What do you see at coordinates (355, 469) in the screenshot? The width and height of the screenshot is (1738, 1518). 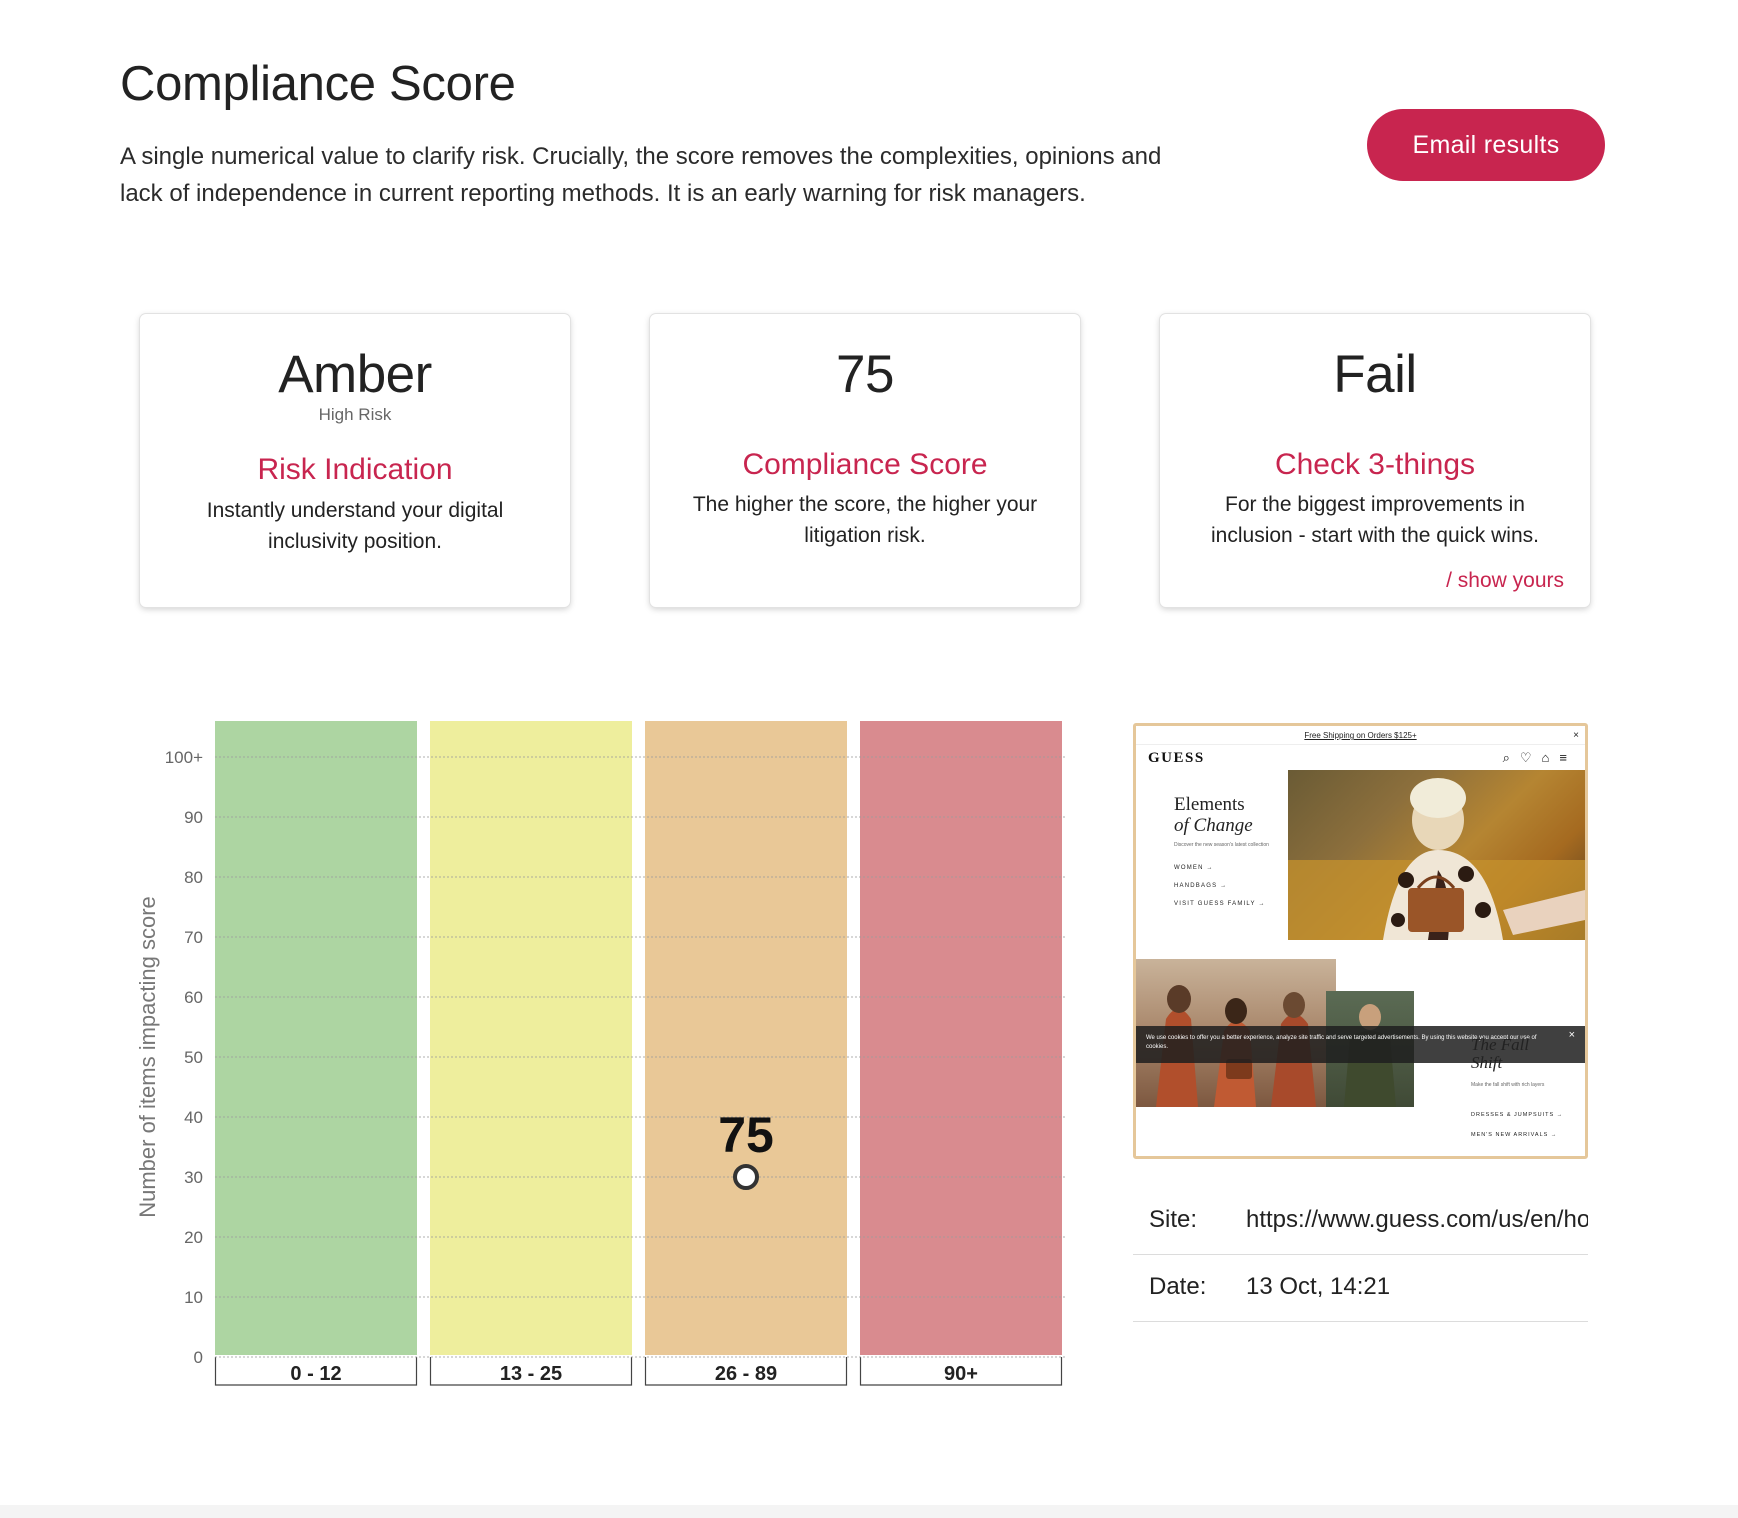 I see `risk-indication-heading: Risk Indication` at bounding box center [355, 469].